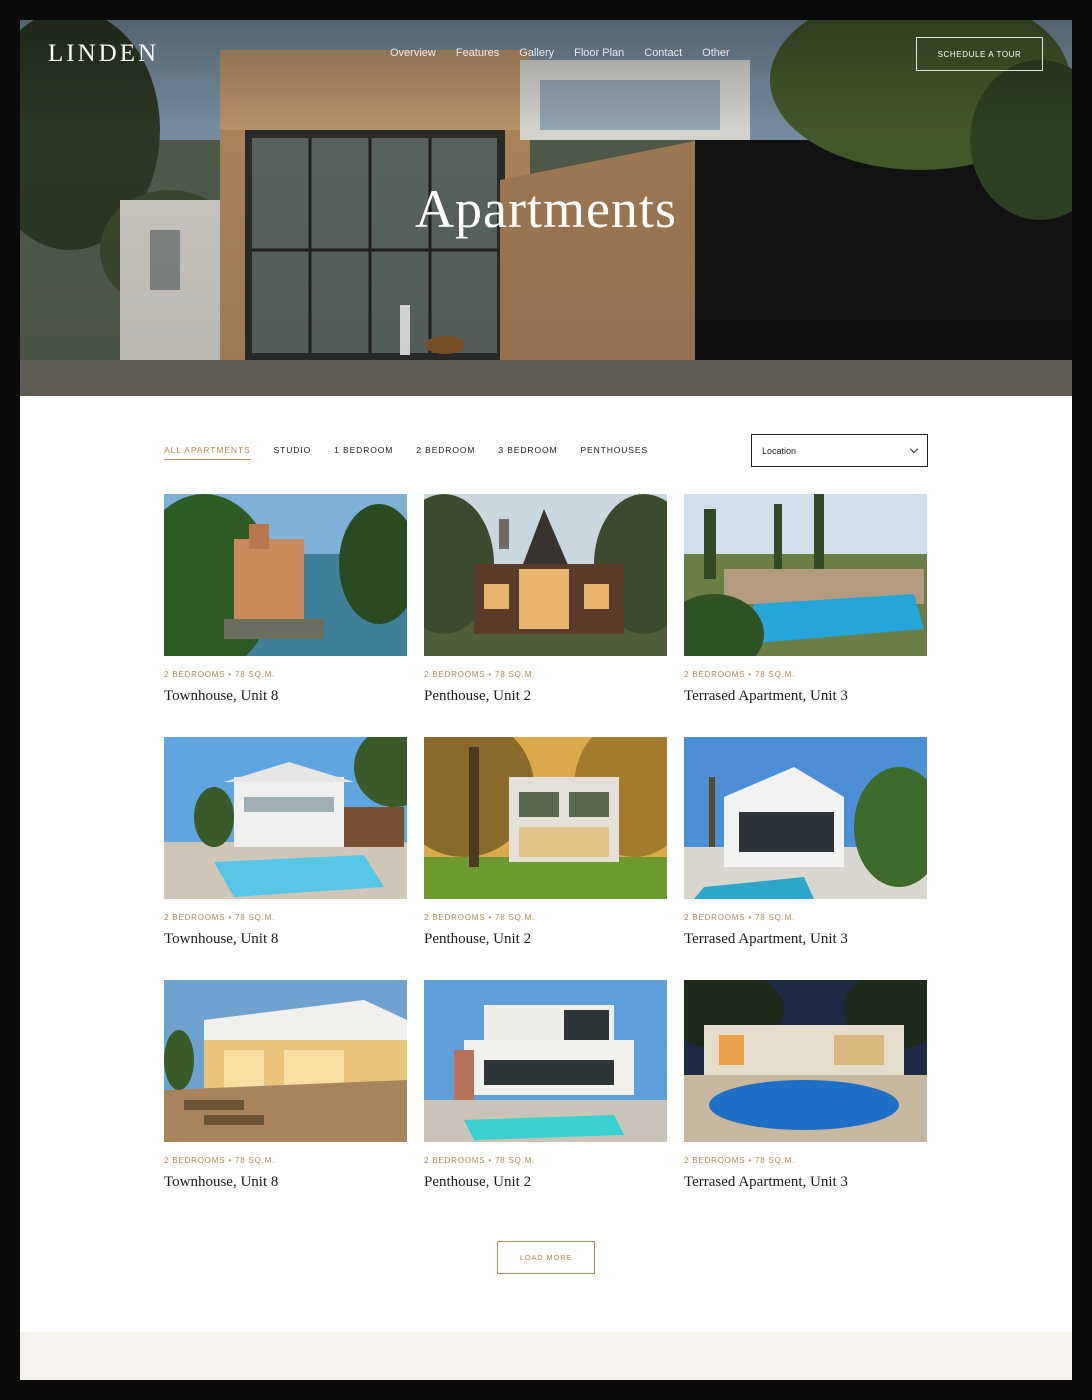 The height and width of the screenshot is (1400, 1092). What do you see at coordinates (363, 452) in the screenshot?
I see `tab-1-bedroom: 1 BEDROOM` at bounding box center [363, 452].